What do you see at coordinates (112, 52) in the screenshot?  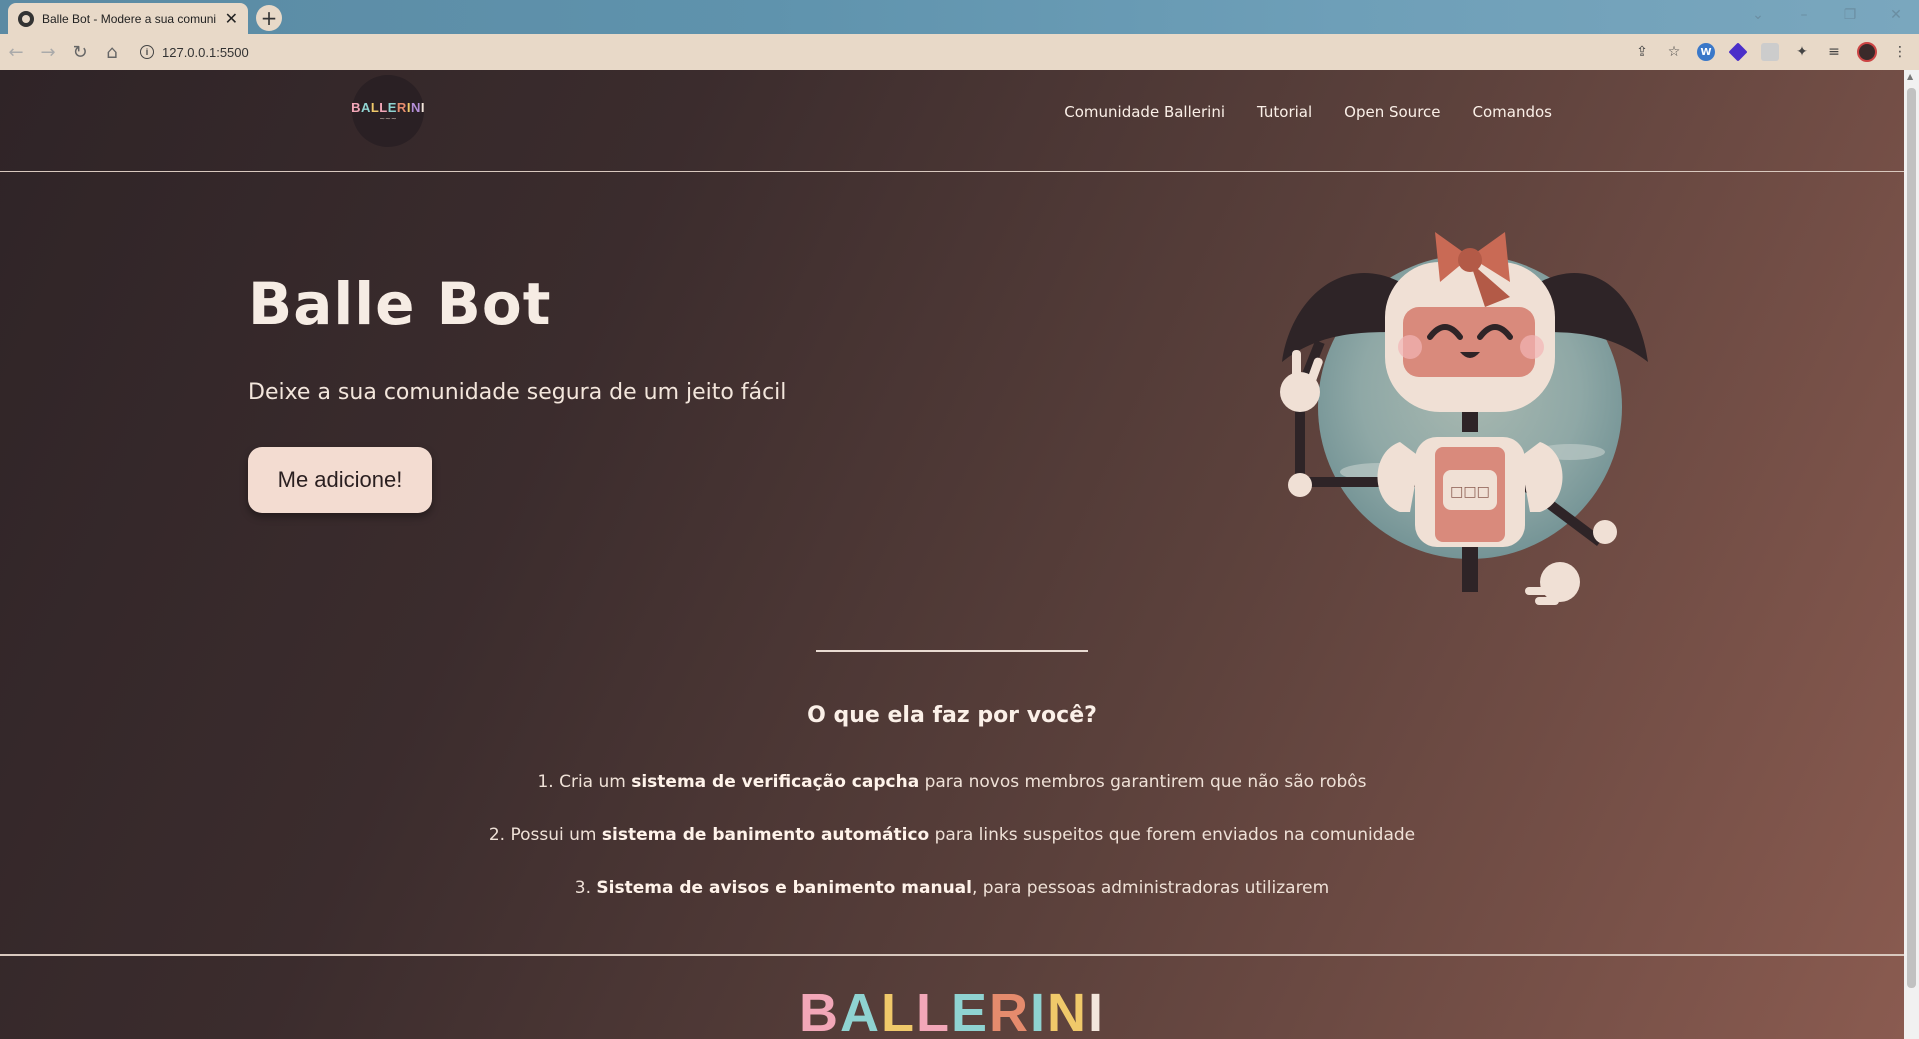 I see `home-icon: ⌂` at bounding box center [112, 52].